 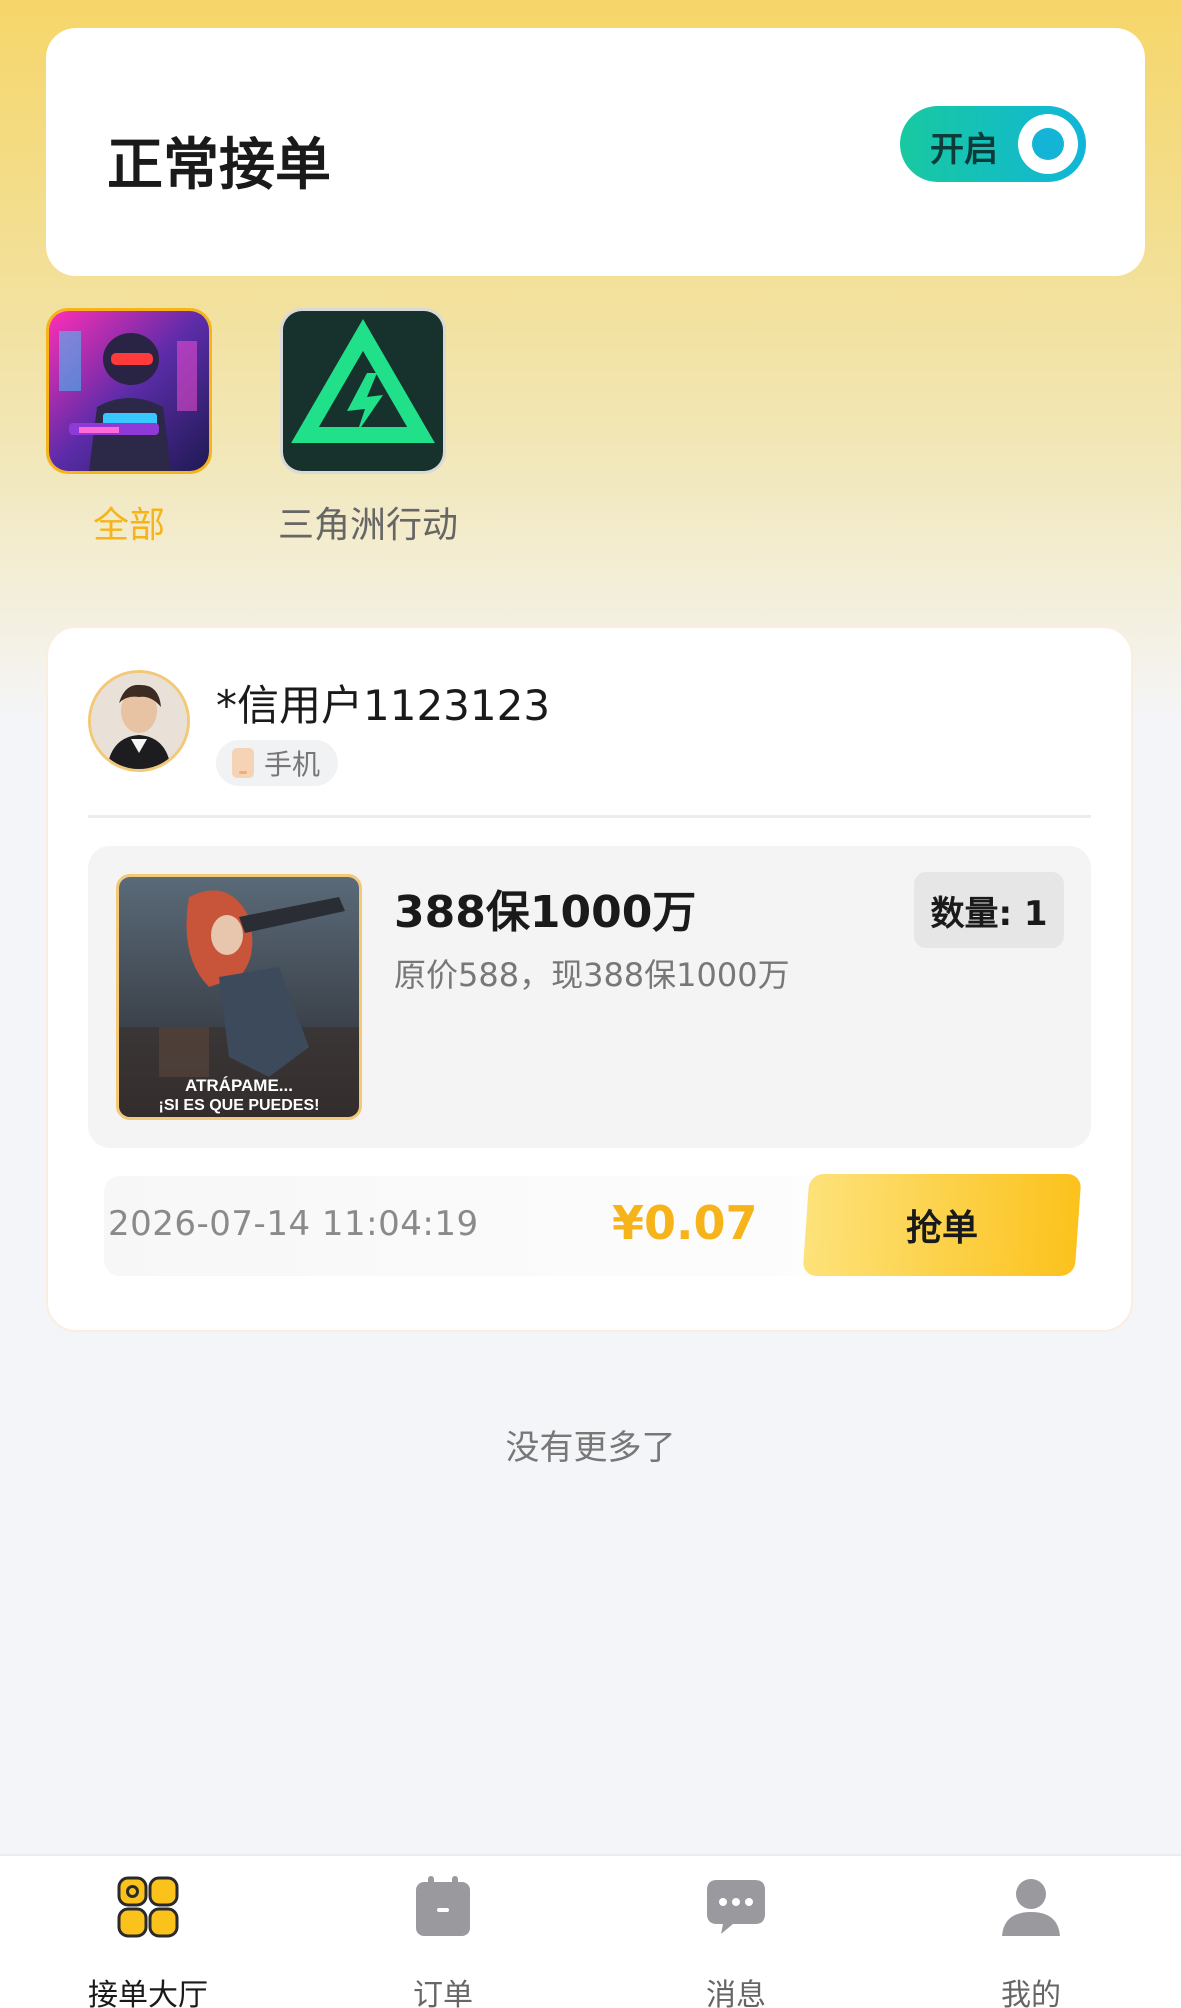 I want to click on divider, so click(x=589, y=816).